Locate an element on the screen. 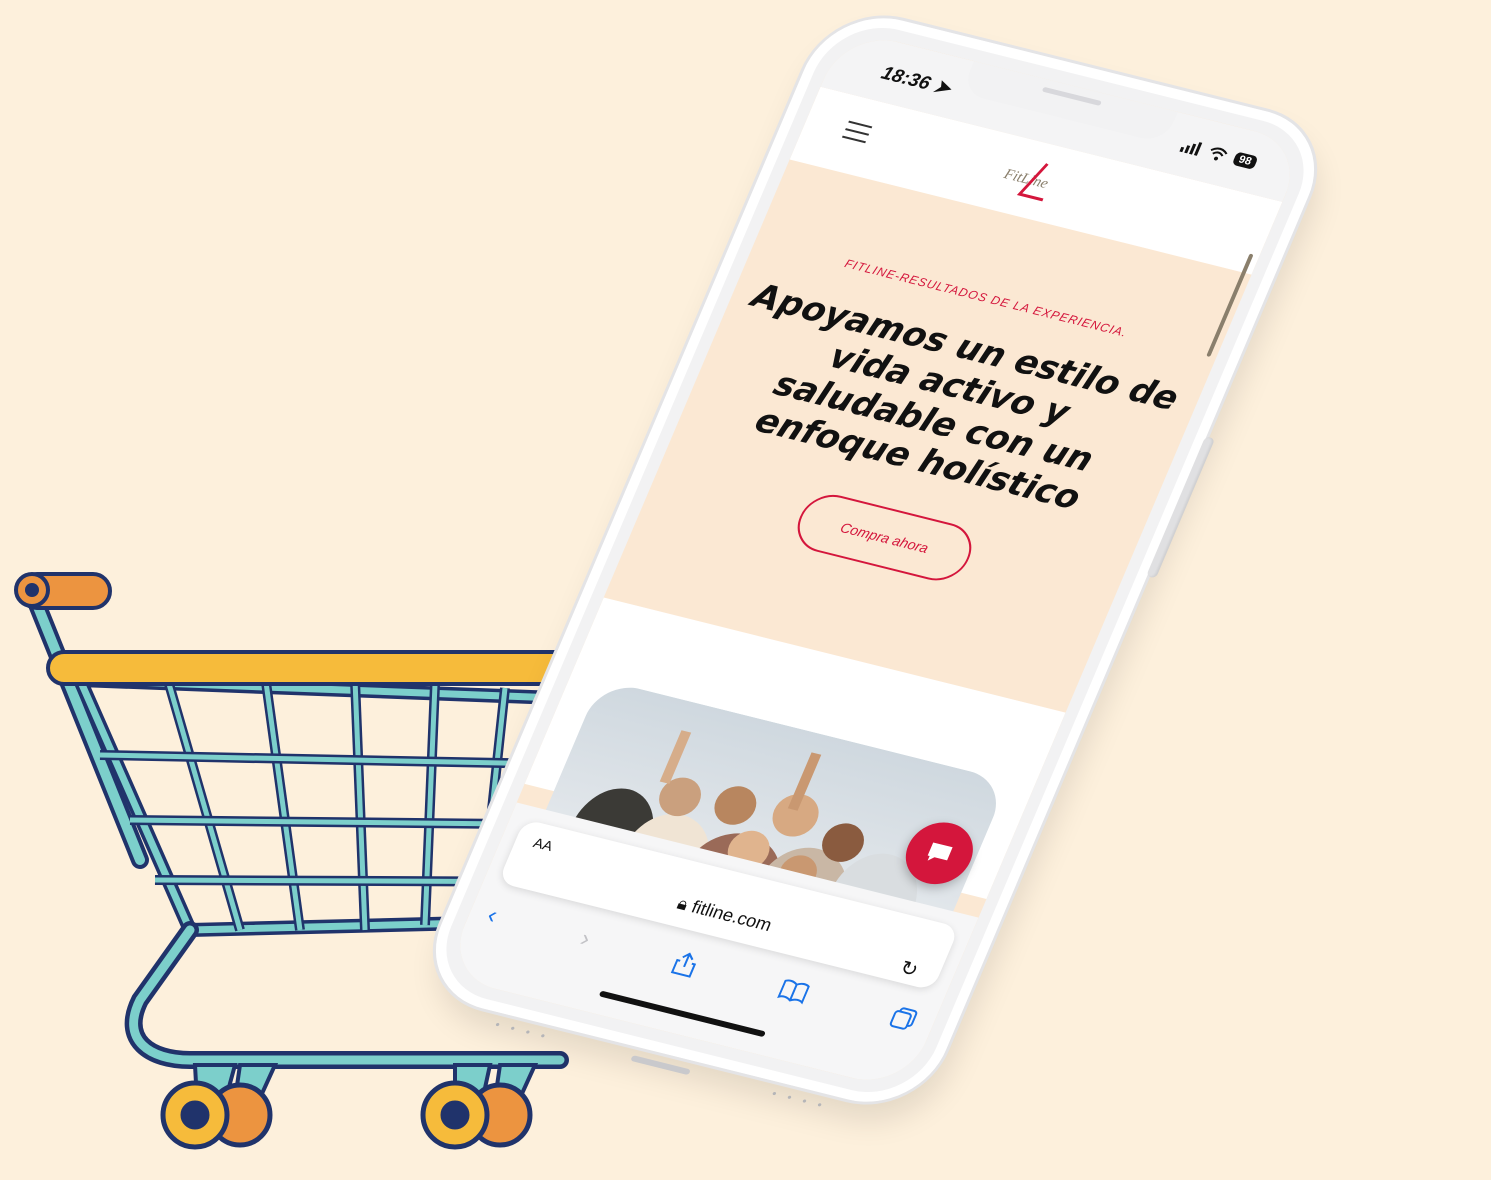 The image size is (1491, 1180). tabs-icon is located at coordinates (903, 1018).